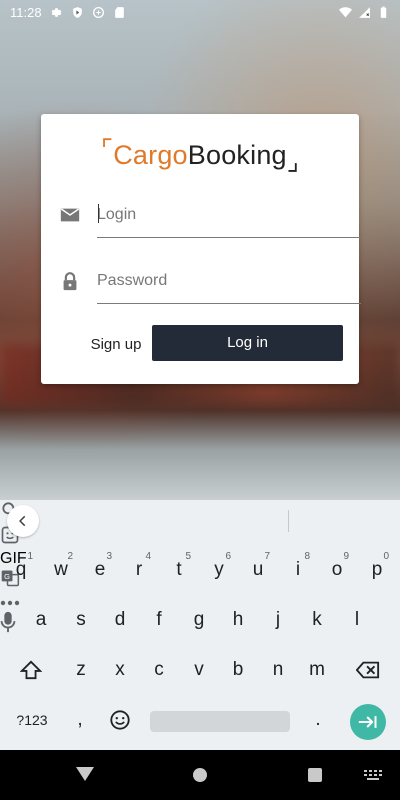  Describe the element at coordinates (229, 303) in the screenshot. I see `password-underline` at that location.